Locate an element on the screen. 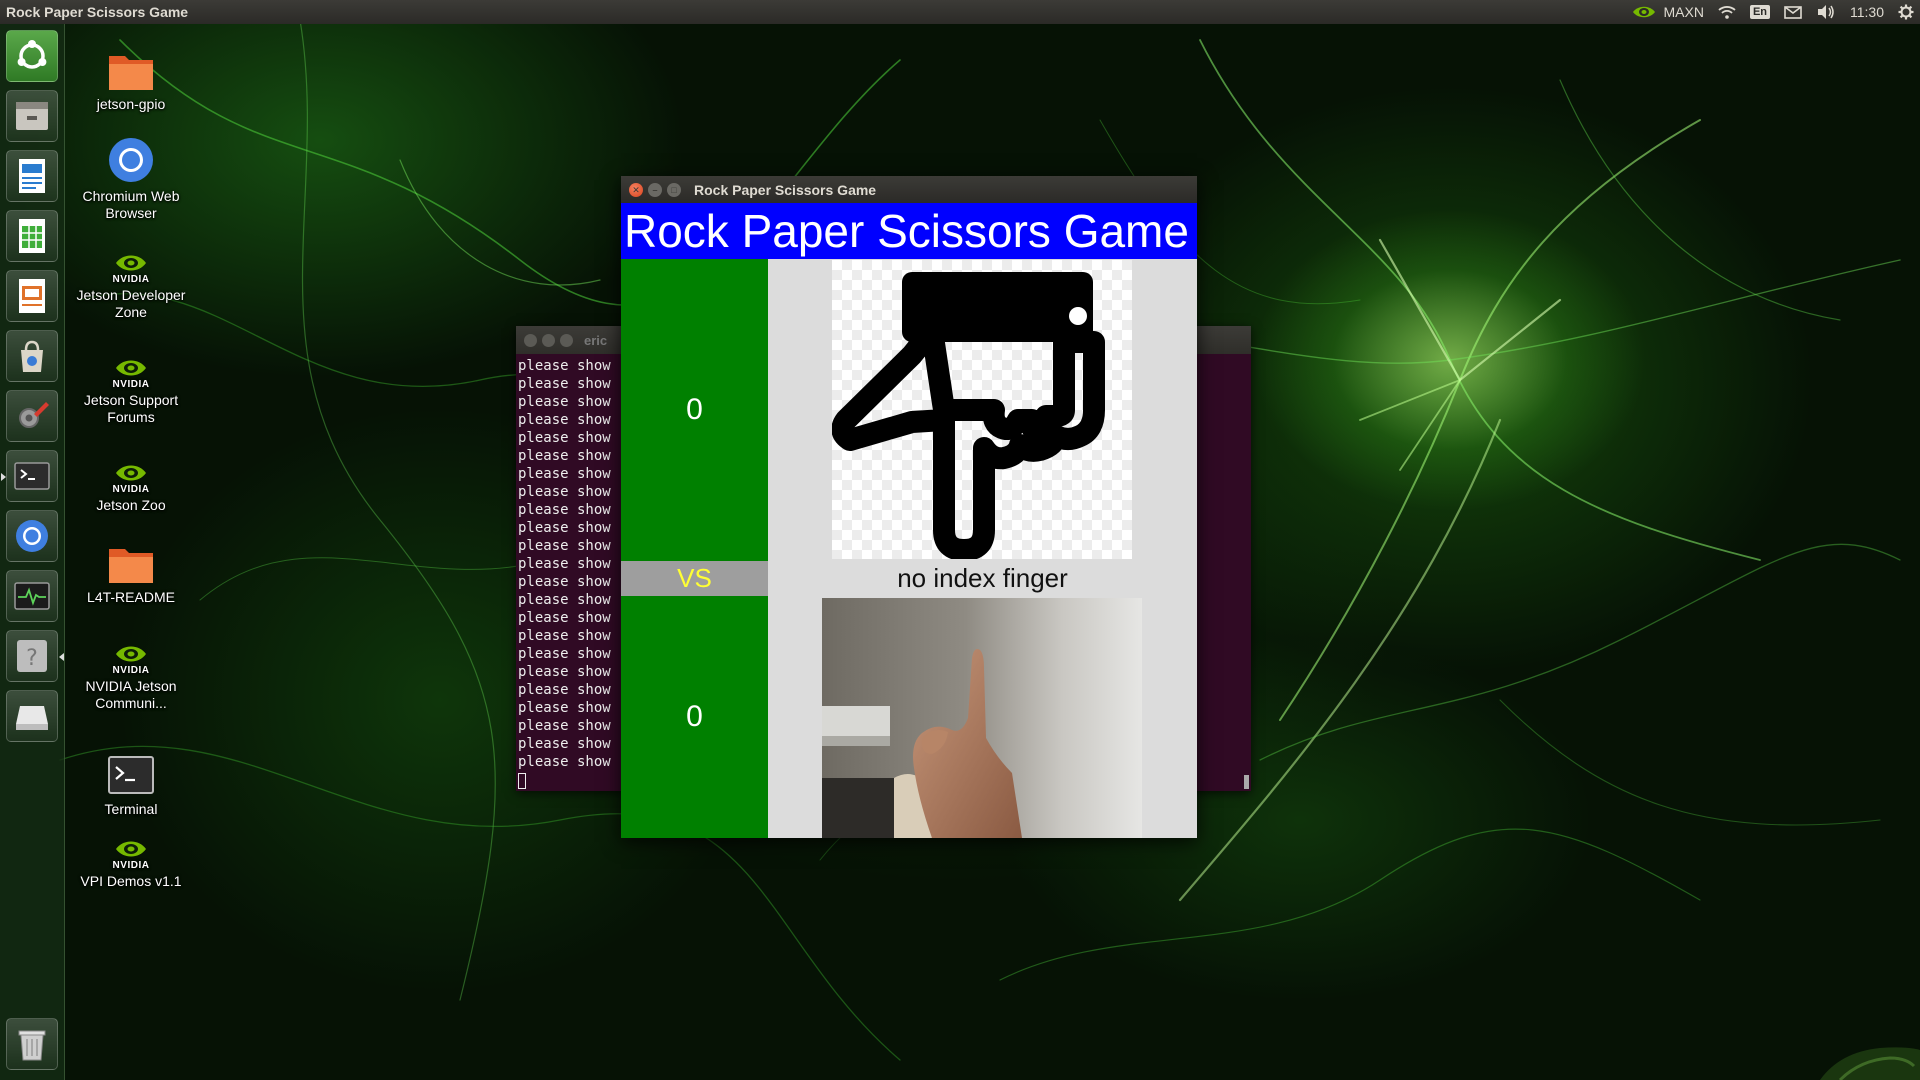 The image size is (1920, 1080). game-titlebar: ✕ – □ Rock Paper Scissors Game is located at coordinates (909, 189).